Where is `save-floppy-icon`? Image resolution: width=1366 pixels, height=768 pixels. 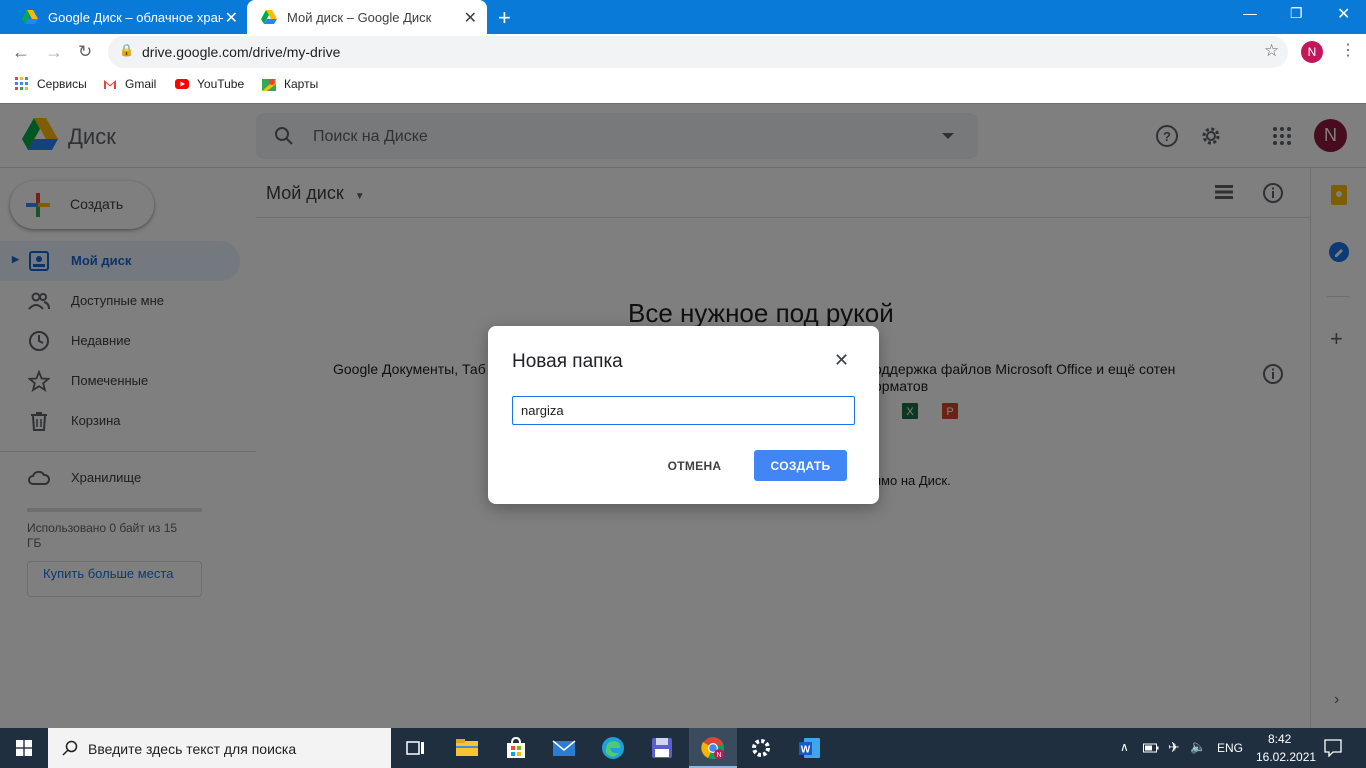
save-floppy-icon is located at coordinates (662, 748).